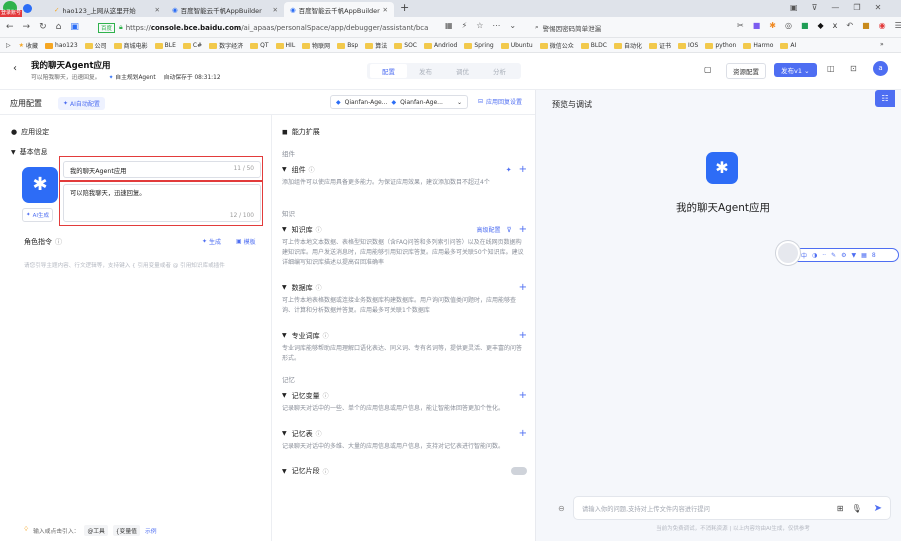  I want to click on ext-circle-icon: ◎, so click(788, 25).